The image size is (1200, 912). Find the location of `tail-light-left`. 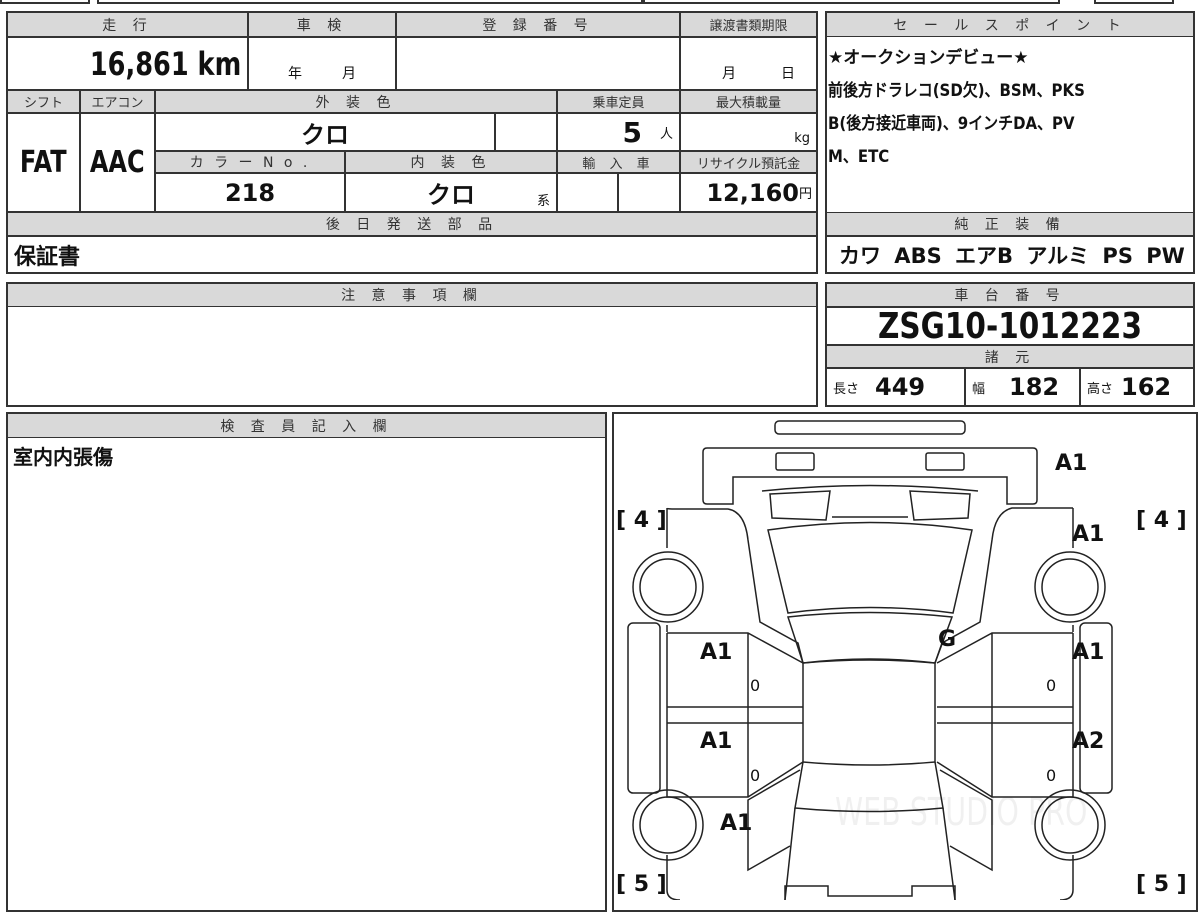

tail-light-left is located at coordinates (795, 461).